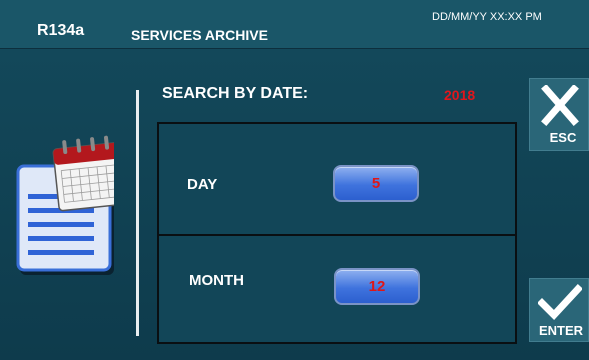 The width and height of the screenshot is (589, 360). What do you see at coordinates (560, 105) in the screenshot?
I see `close-icon` at bounding box center [560, 105].